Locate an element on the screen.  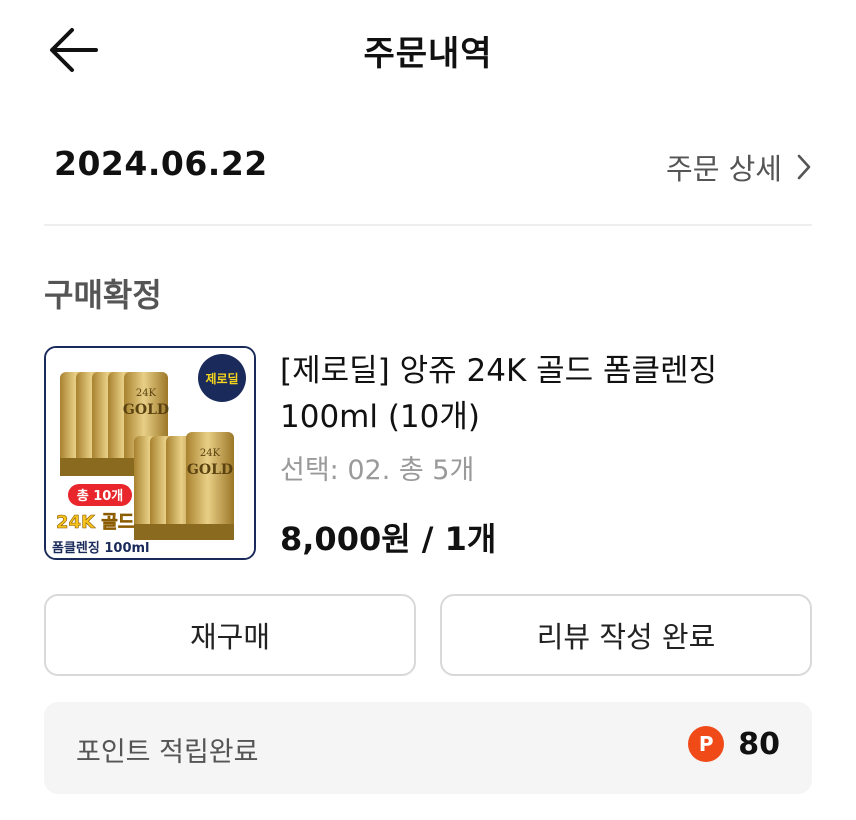
order-date-row: 2024.06.22 주문 상세 is located at coordinates (433, 167).